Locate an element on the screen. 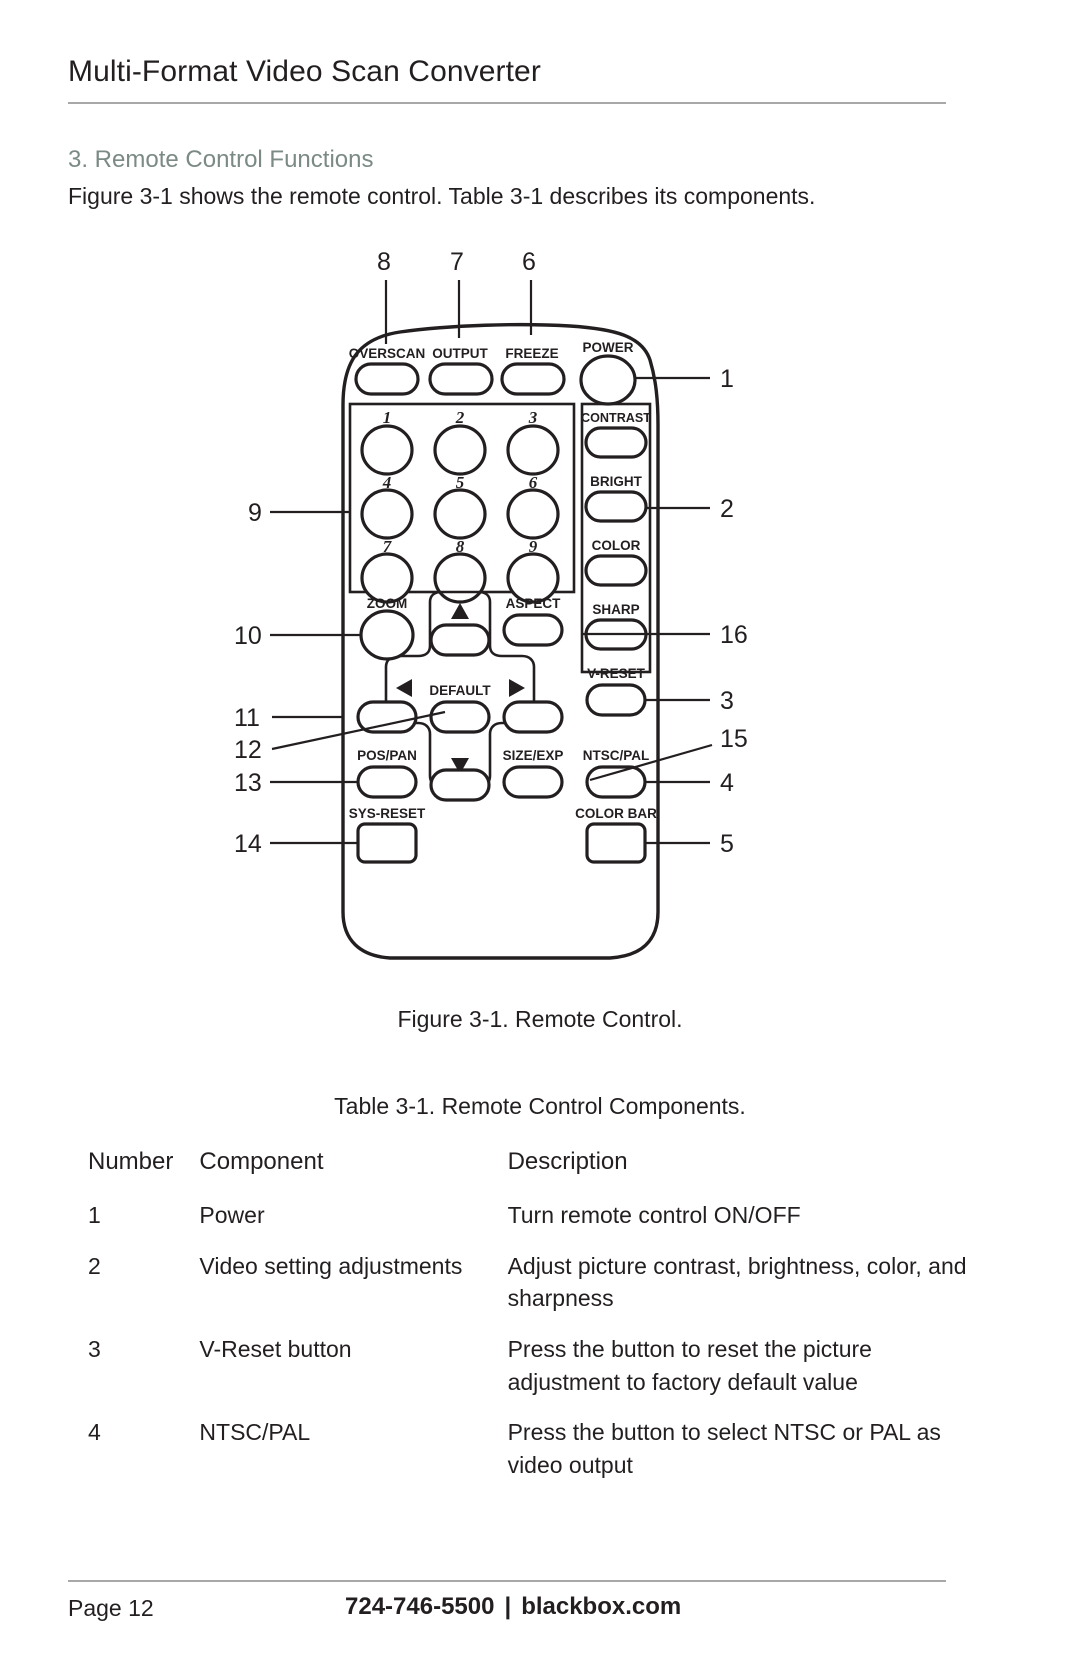 The height and width of the screenshot is (1669, 1080). overscan-button is located at coordinates (387, 379).